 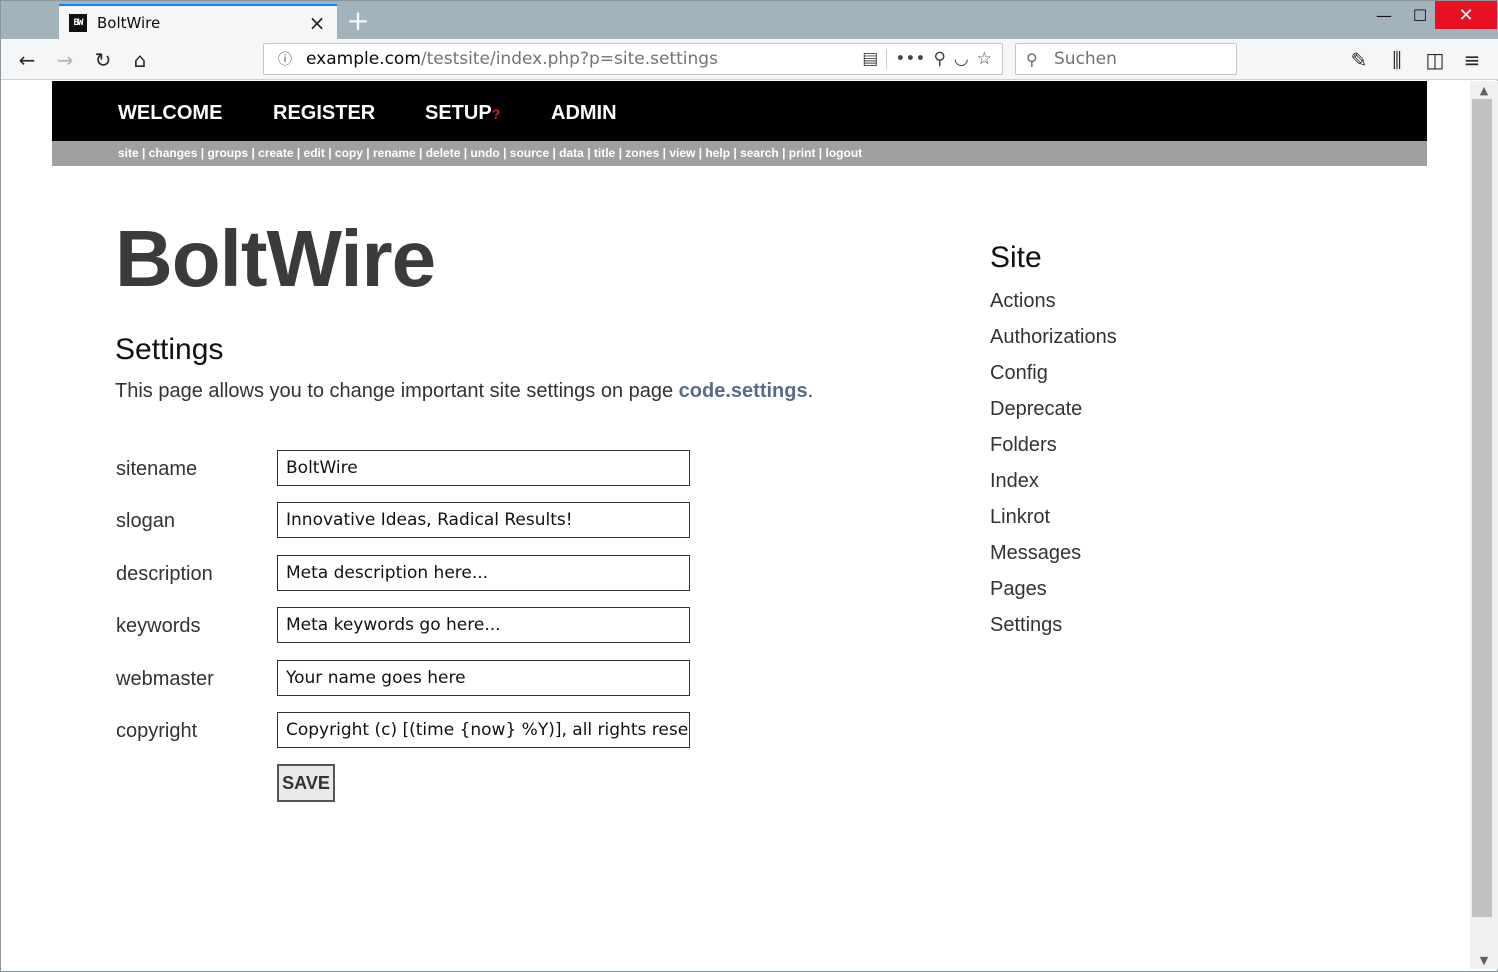 I want to click on titlebar: BW BoltWire × + — ☐ ✕, so click(x=749, y=20).